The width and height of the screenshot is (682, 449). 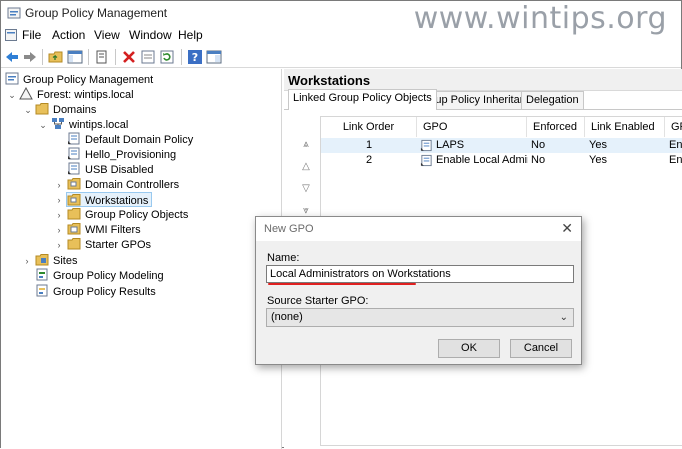 What do you see at coordinates (673, 127) in the screenshot?
I see `column-header-gpo-status: GP` at bounding box center [673, 127].